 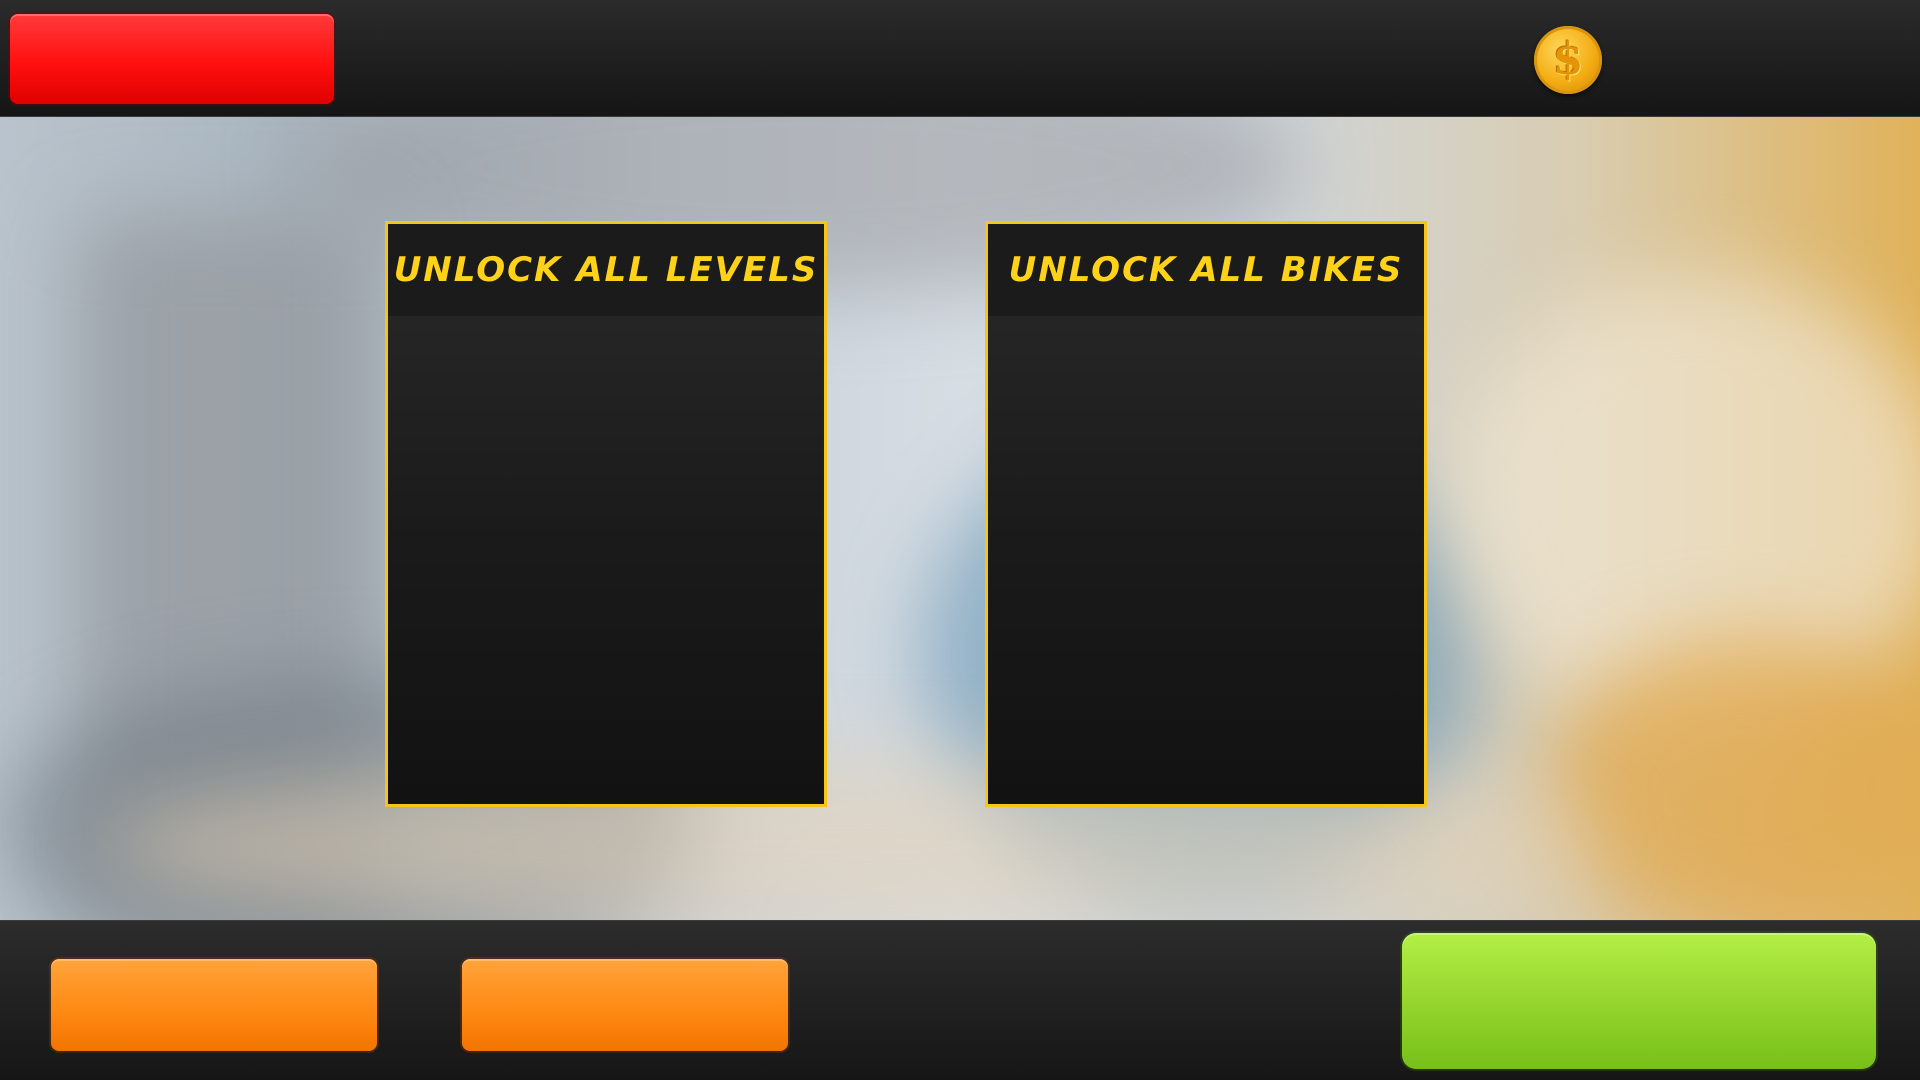 I want to click on back-button, so click(x=172, y=59).